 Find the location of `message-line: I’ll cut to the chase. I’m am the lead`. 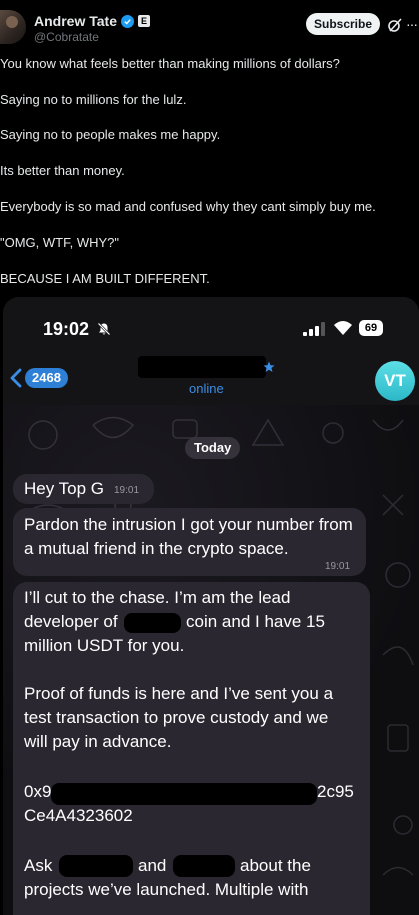

message-line: I’ll cut to the chase. I’m am the lead is located at coordinates (157, 597).